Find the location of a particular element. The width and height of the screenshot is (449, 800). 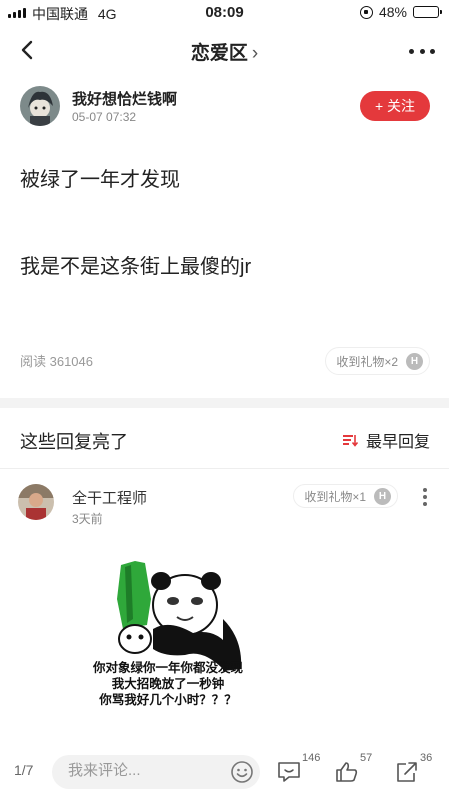

comment-author-name: 全干工程师 is located at coordinates (109, 497).